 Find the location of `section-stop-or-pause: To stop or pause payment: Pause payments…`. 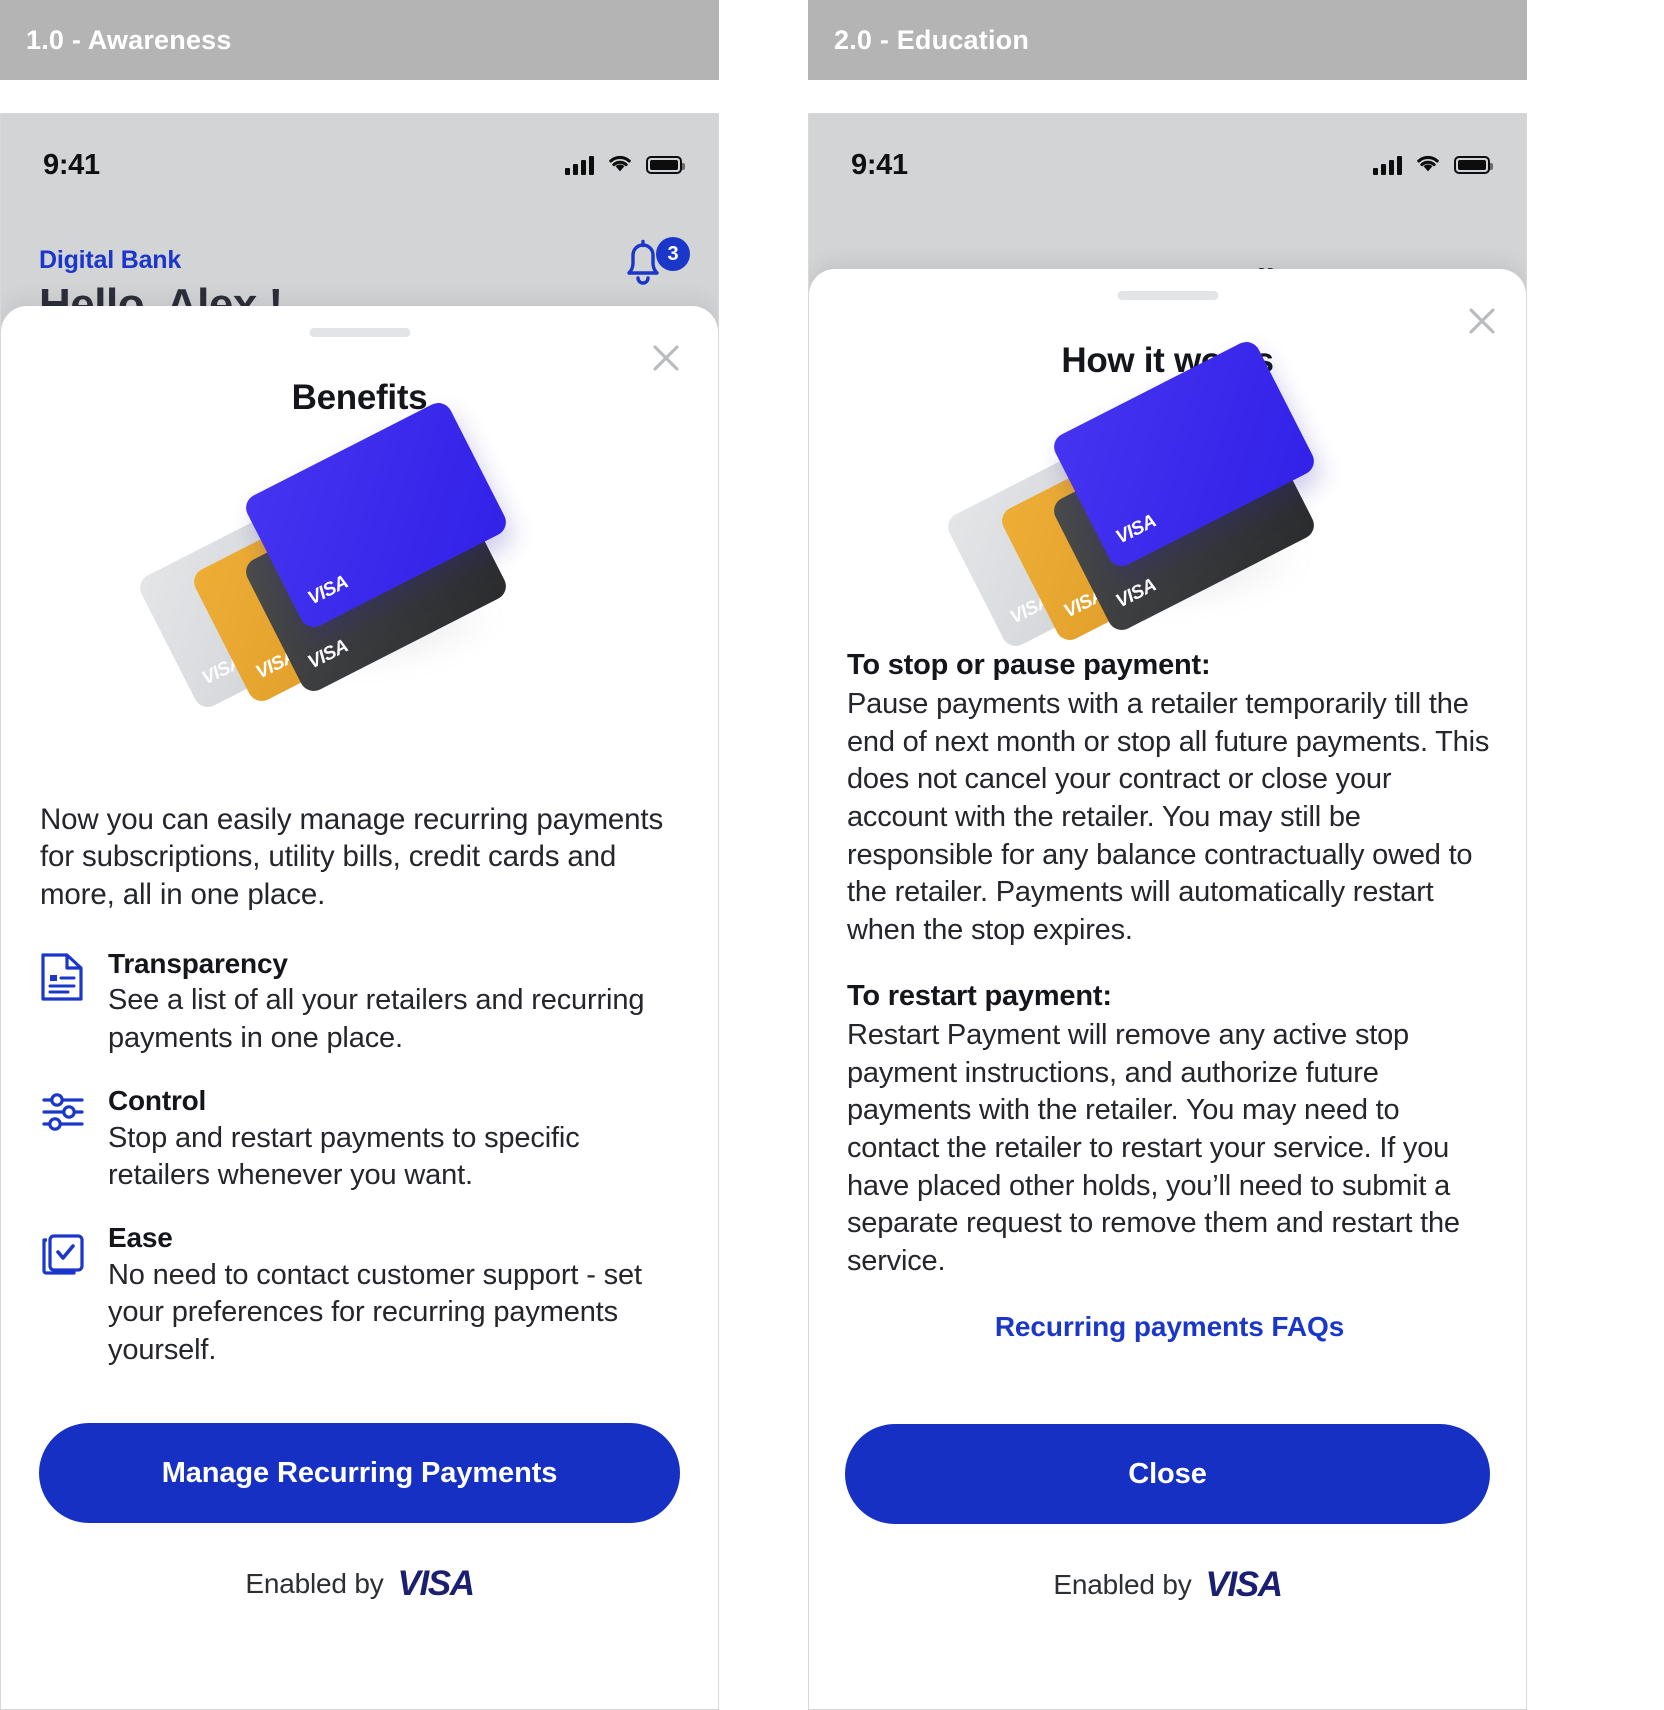

section-stop-or-pause: To stop or pause payment: Pause payments… is located at coordinates (1169, 799).